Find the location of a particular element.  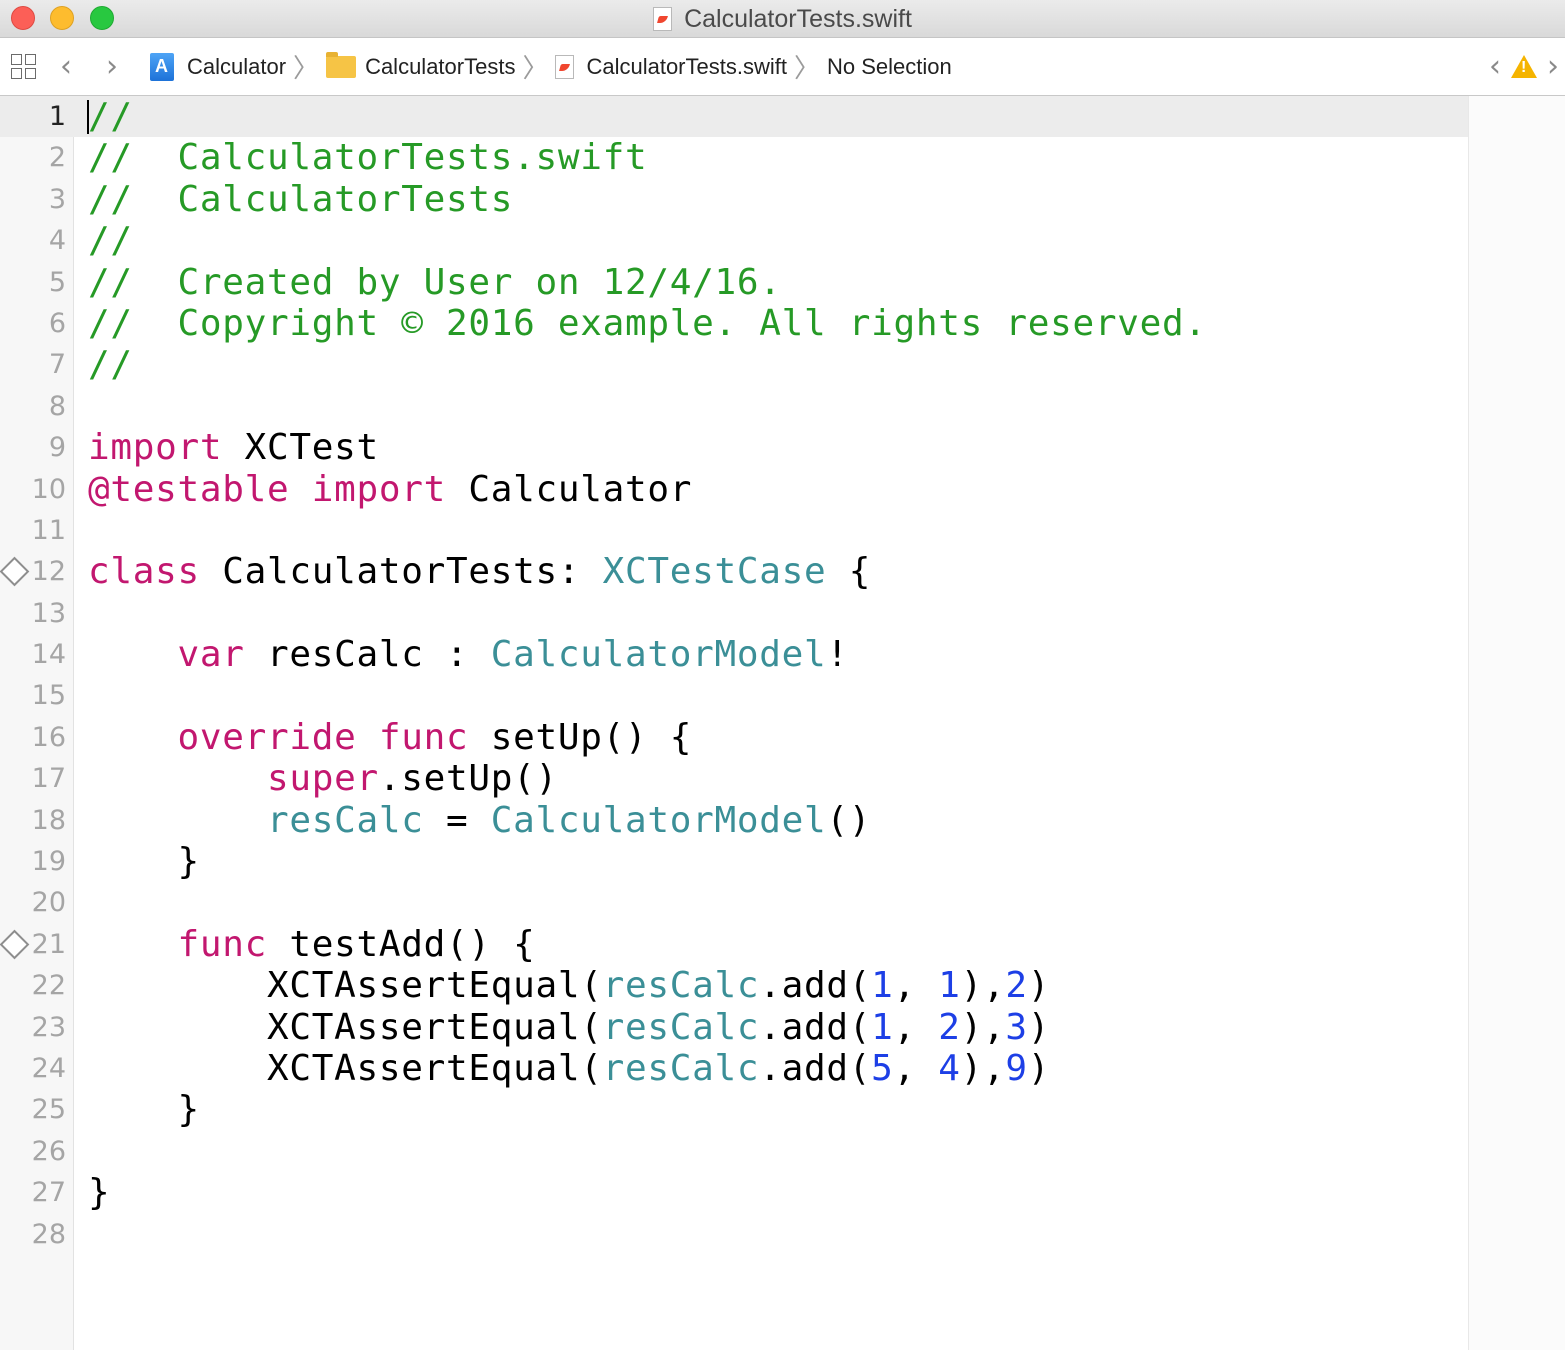

line-number: 2 is located at coordinates (57, 158).